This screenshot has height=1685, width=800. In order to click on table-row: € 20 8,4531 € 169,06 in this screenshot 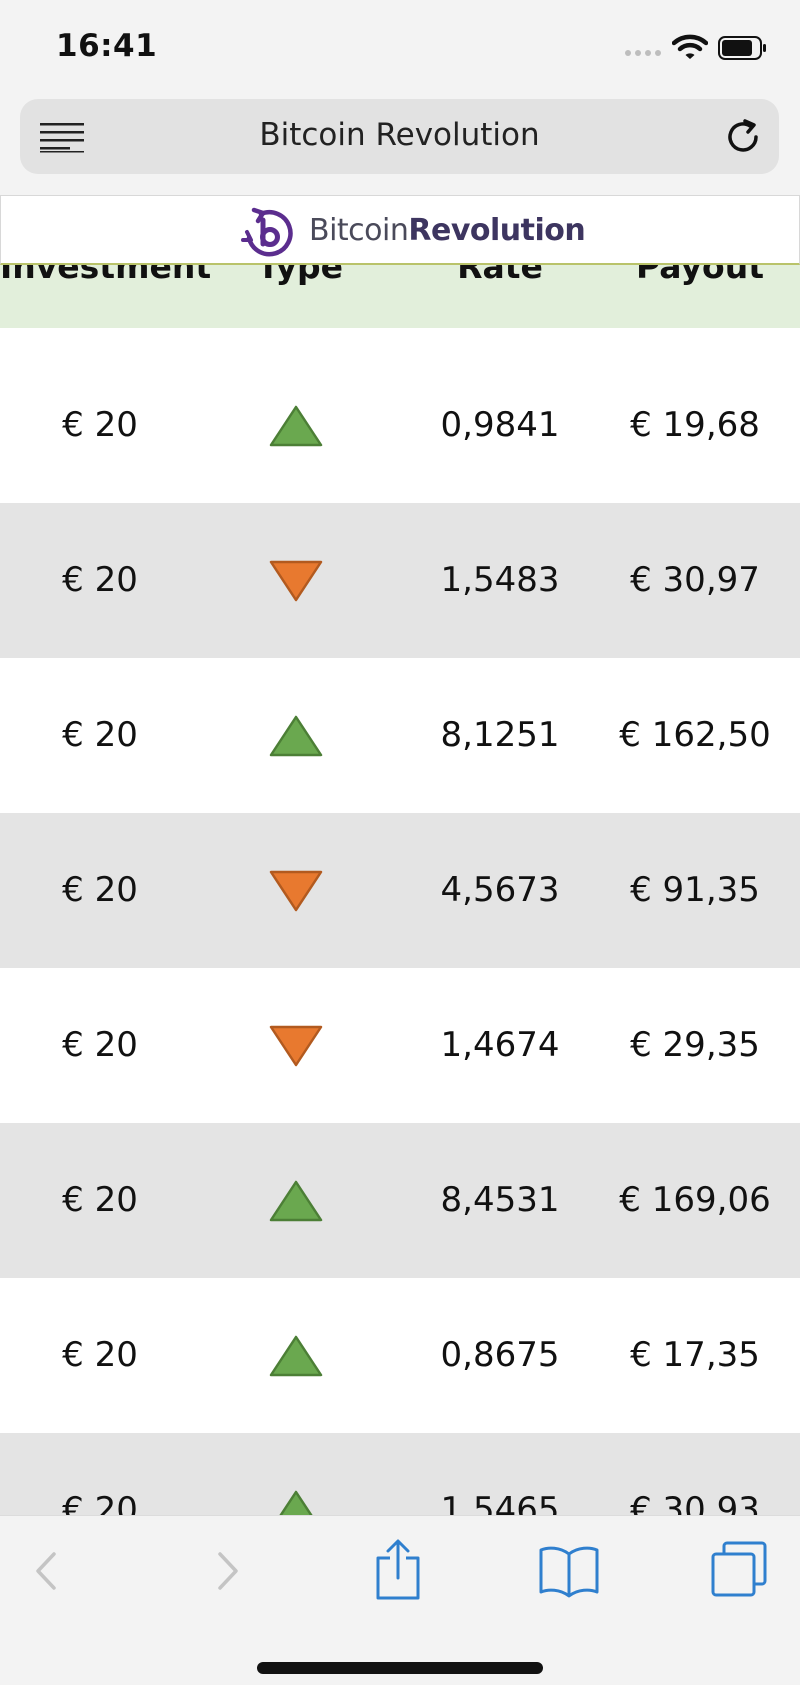, I will do `click(400, 1200)`.